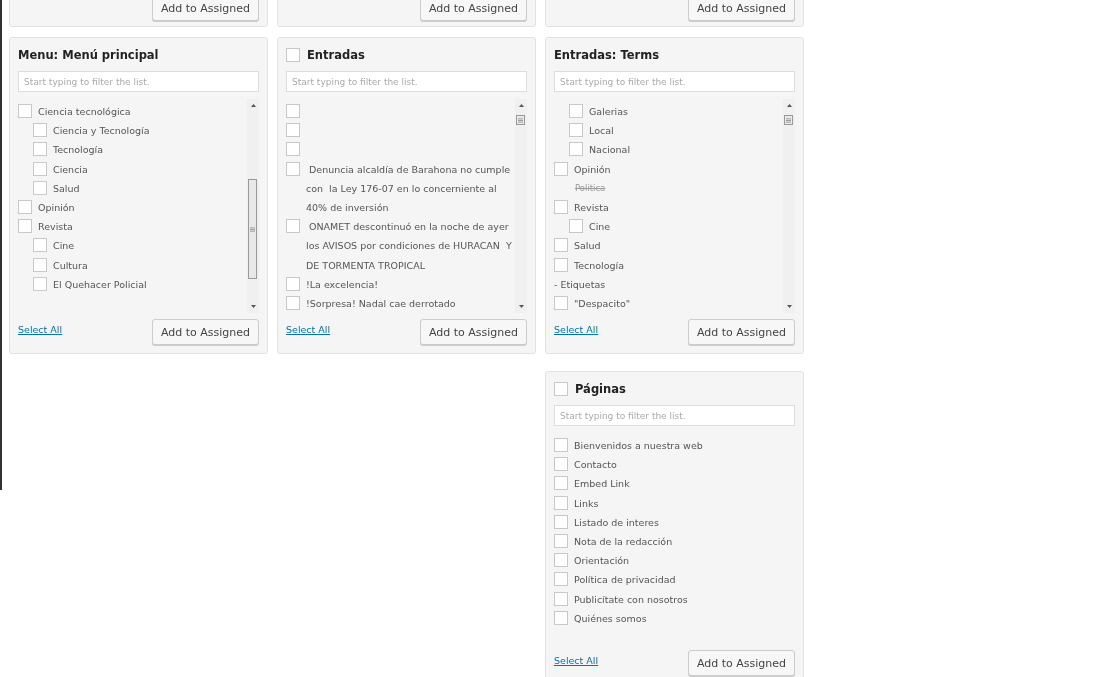  What do you see at coordinates (84, 112) in the screenshot?
I see `item-label: Ciencia tecnológica` at bounding box center [84, 112].